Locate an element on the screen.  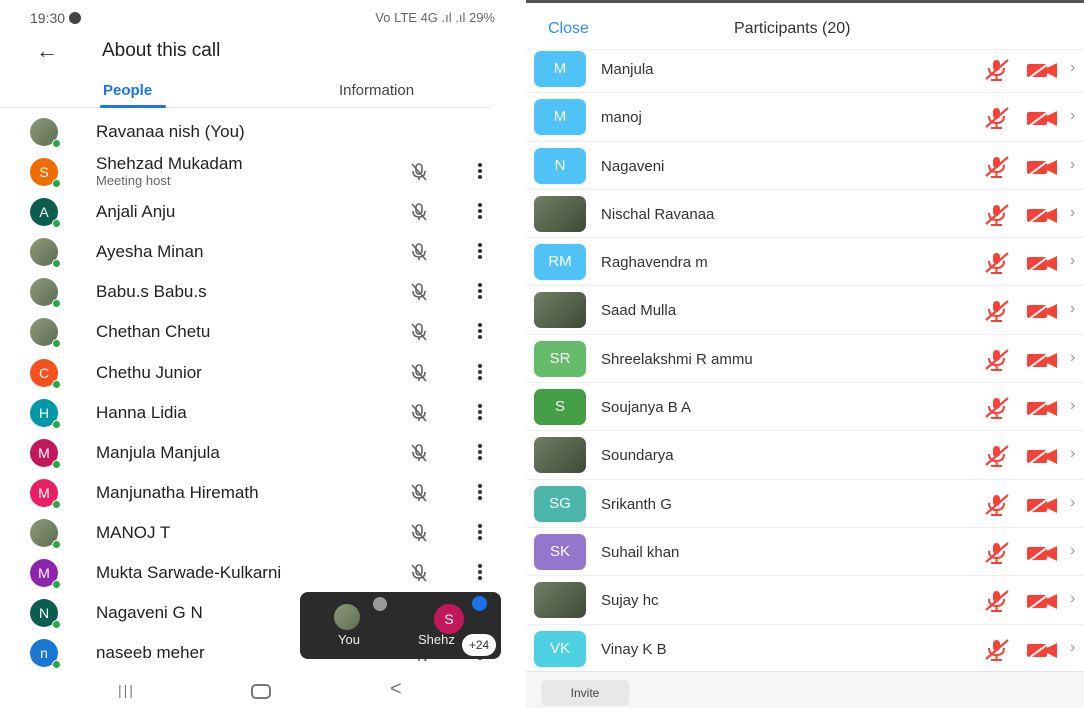
participants-header: Close Participants (20) is located at coordinates (805, 28).